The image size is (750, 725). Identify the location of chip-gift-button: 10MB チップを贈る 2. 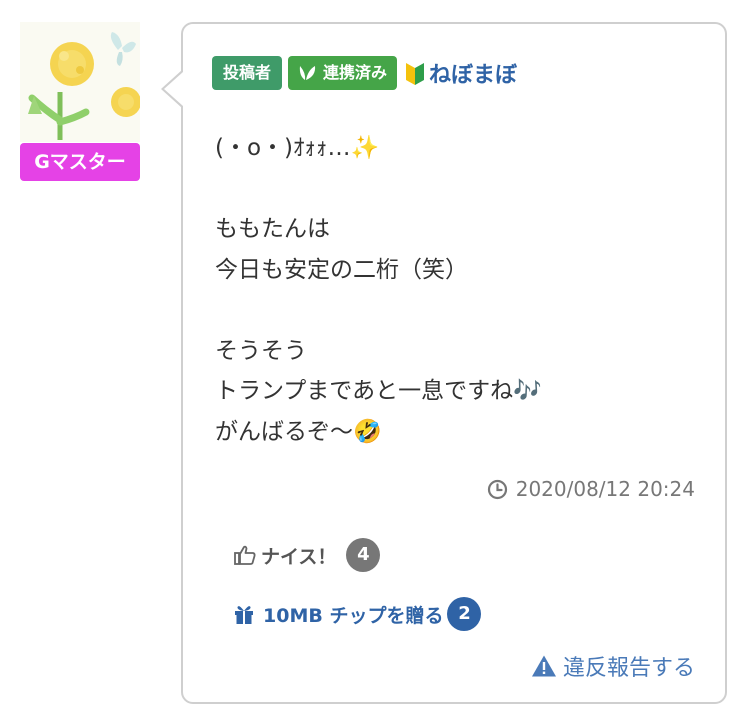
(357, 614).